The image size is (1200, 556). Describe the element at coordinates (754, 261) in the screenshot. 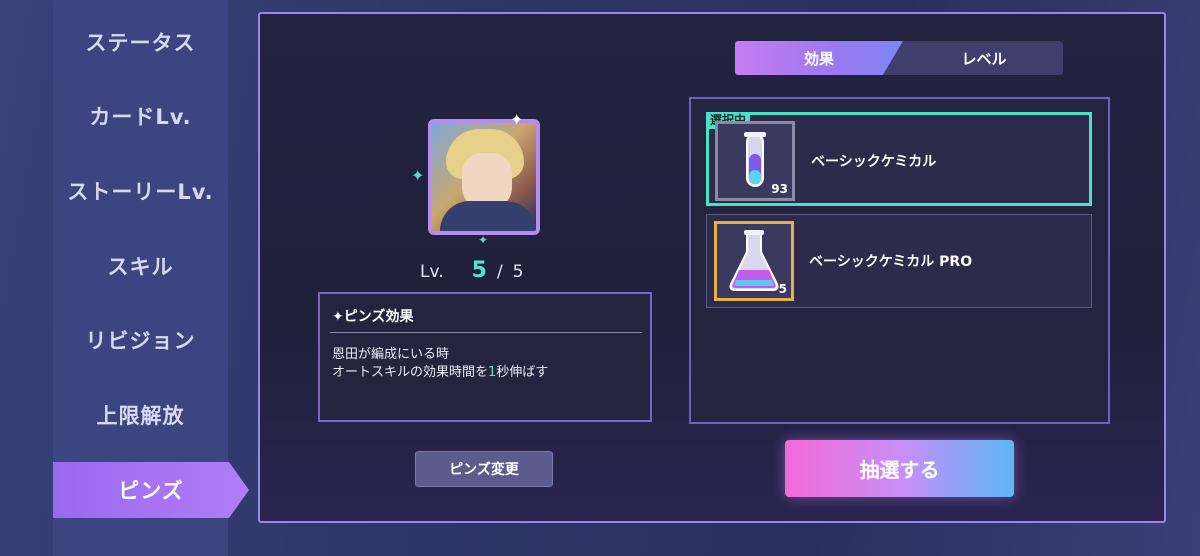

I see `item-thumbnail: 5` at that location.